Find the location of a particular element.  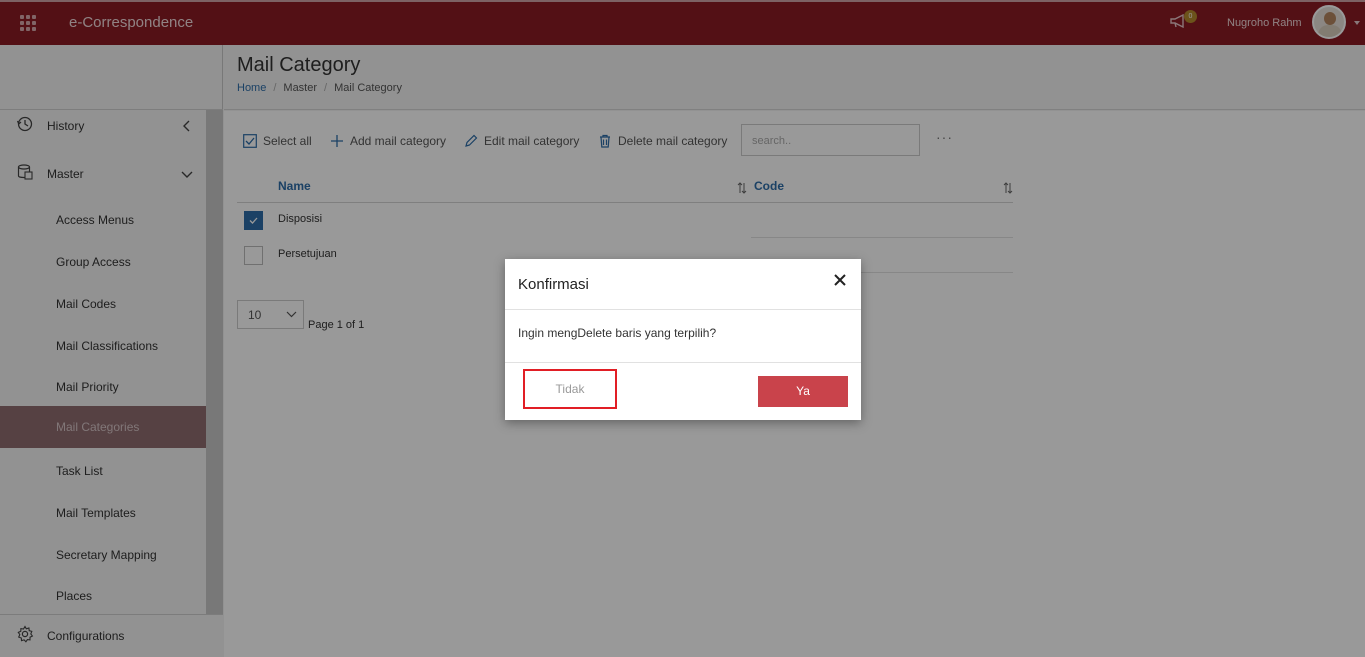

cancel-button: Tidak is located at coordinates (570, 389).